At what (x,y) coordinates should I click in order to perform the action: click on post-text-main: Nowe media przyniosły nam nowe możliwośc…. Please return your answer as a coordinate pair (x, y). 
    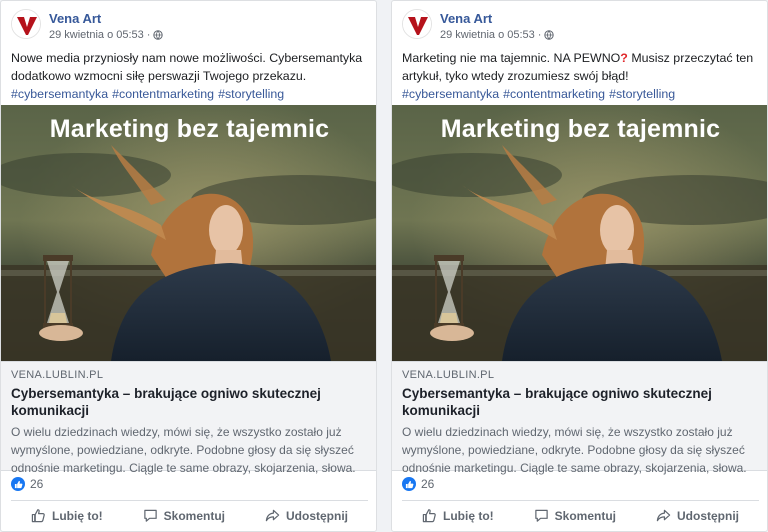
    Looking at the image, I should click on (187, 67).